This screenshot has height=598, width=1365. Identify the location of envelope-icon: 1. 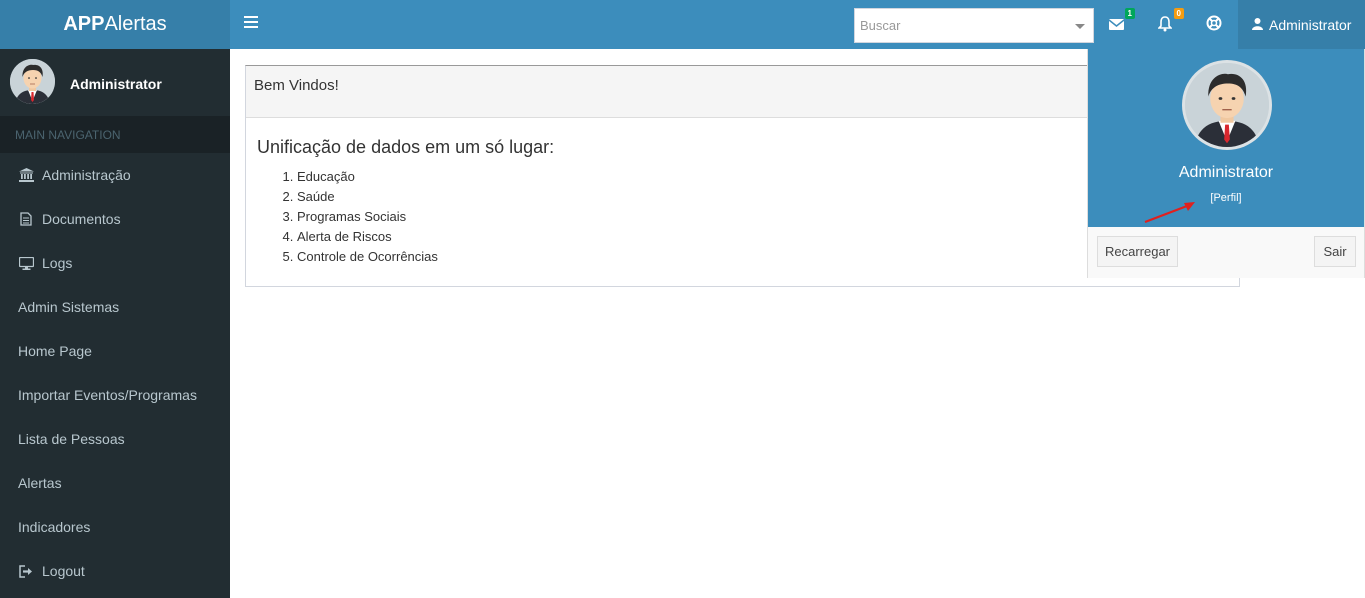
(1121, 20).